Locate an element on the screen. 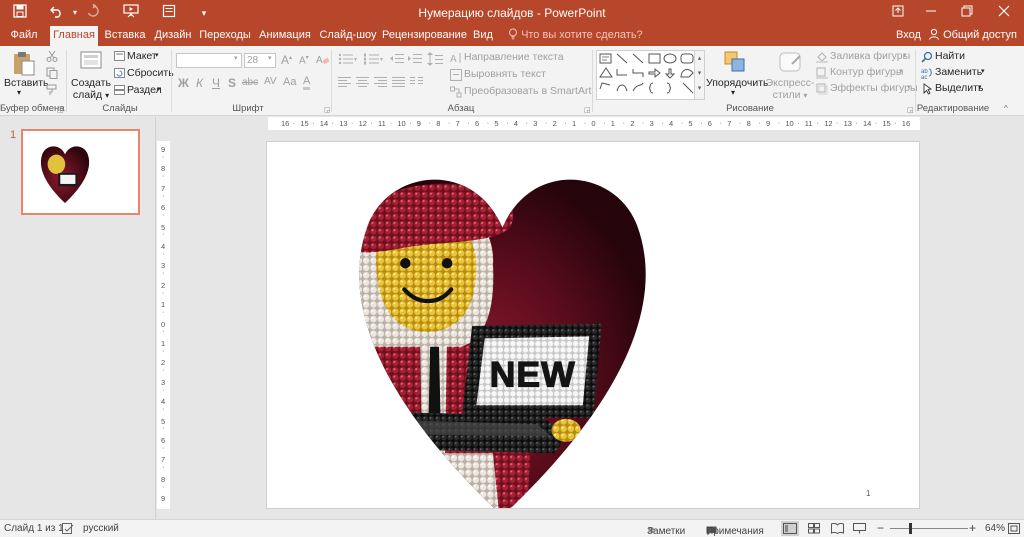 The height and width of the screenshot is (537, 1024). vertical-ruler: 9 · 8 · 7 · 6 · 5 · 4 · 3 · 2 · 1 · 0 · 1 · 2 · 3 · 4 · 5 · 6 · 7 · 8 · 9 is located at coordinates (163, 325).